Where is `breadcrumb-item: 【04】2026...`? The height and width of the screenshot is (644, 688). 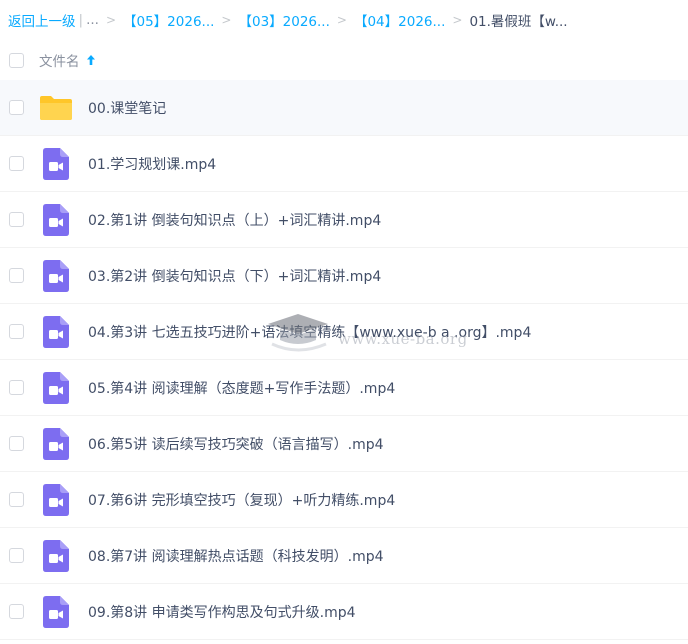 breadcrumb-item: 【04】2026... is located at coordinates (399, 20).